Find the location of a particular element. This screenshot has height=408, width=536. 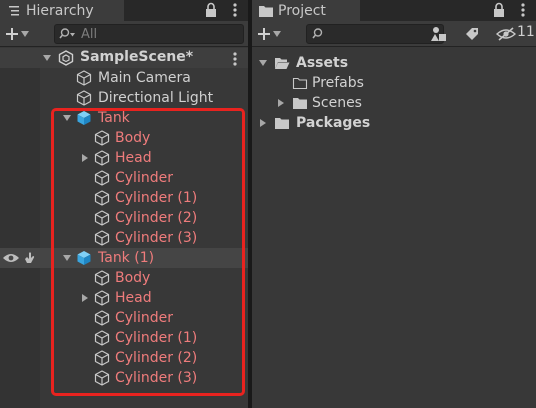

hierarchy-list-icon is located at coordinates (14, 10).